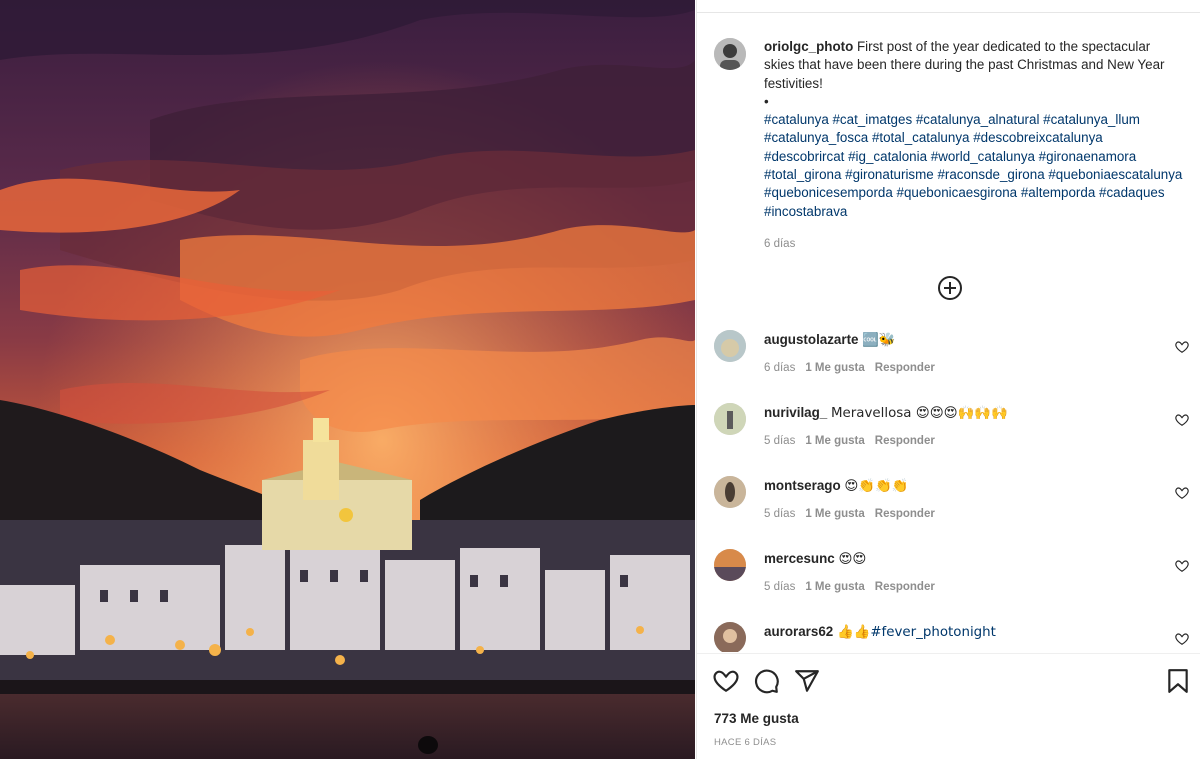 The width and height of the screenshot is (1200, 760). I want to click on comment-text: 😍😍, so click(852, 559).